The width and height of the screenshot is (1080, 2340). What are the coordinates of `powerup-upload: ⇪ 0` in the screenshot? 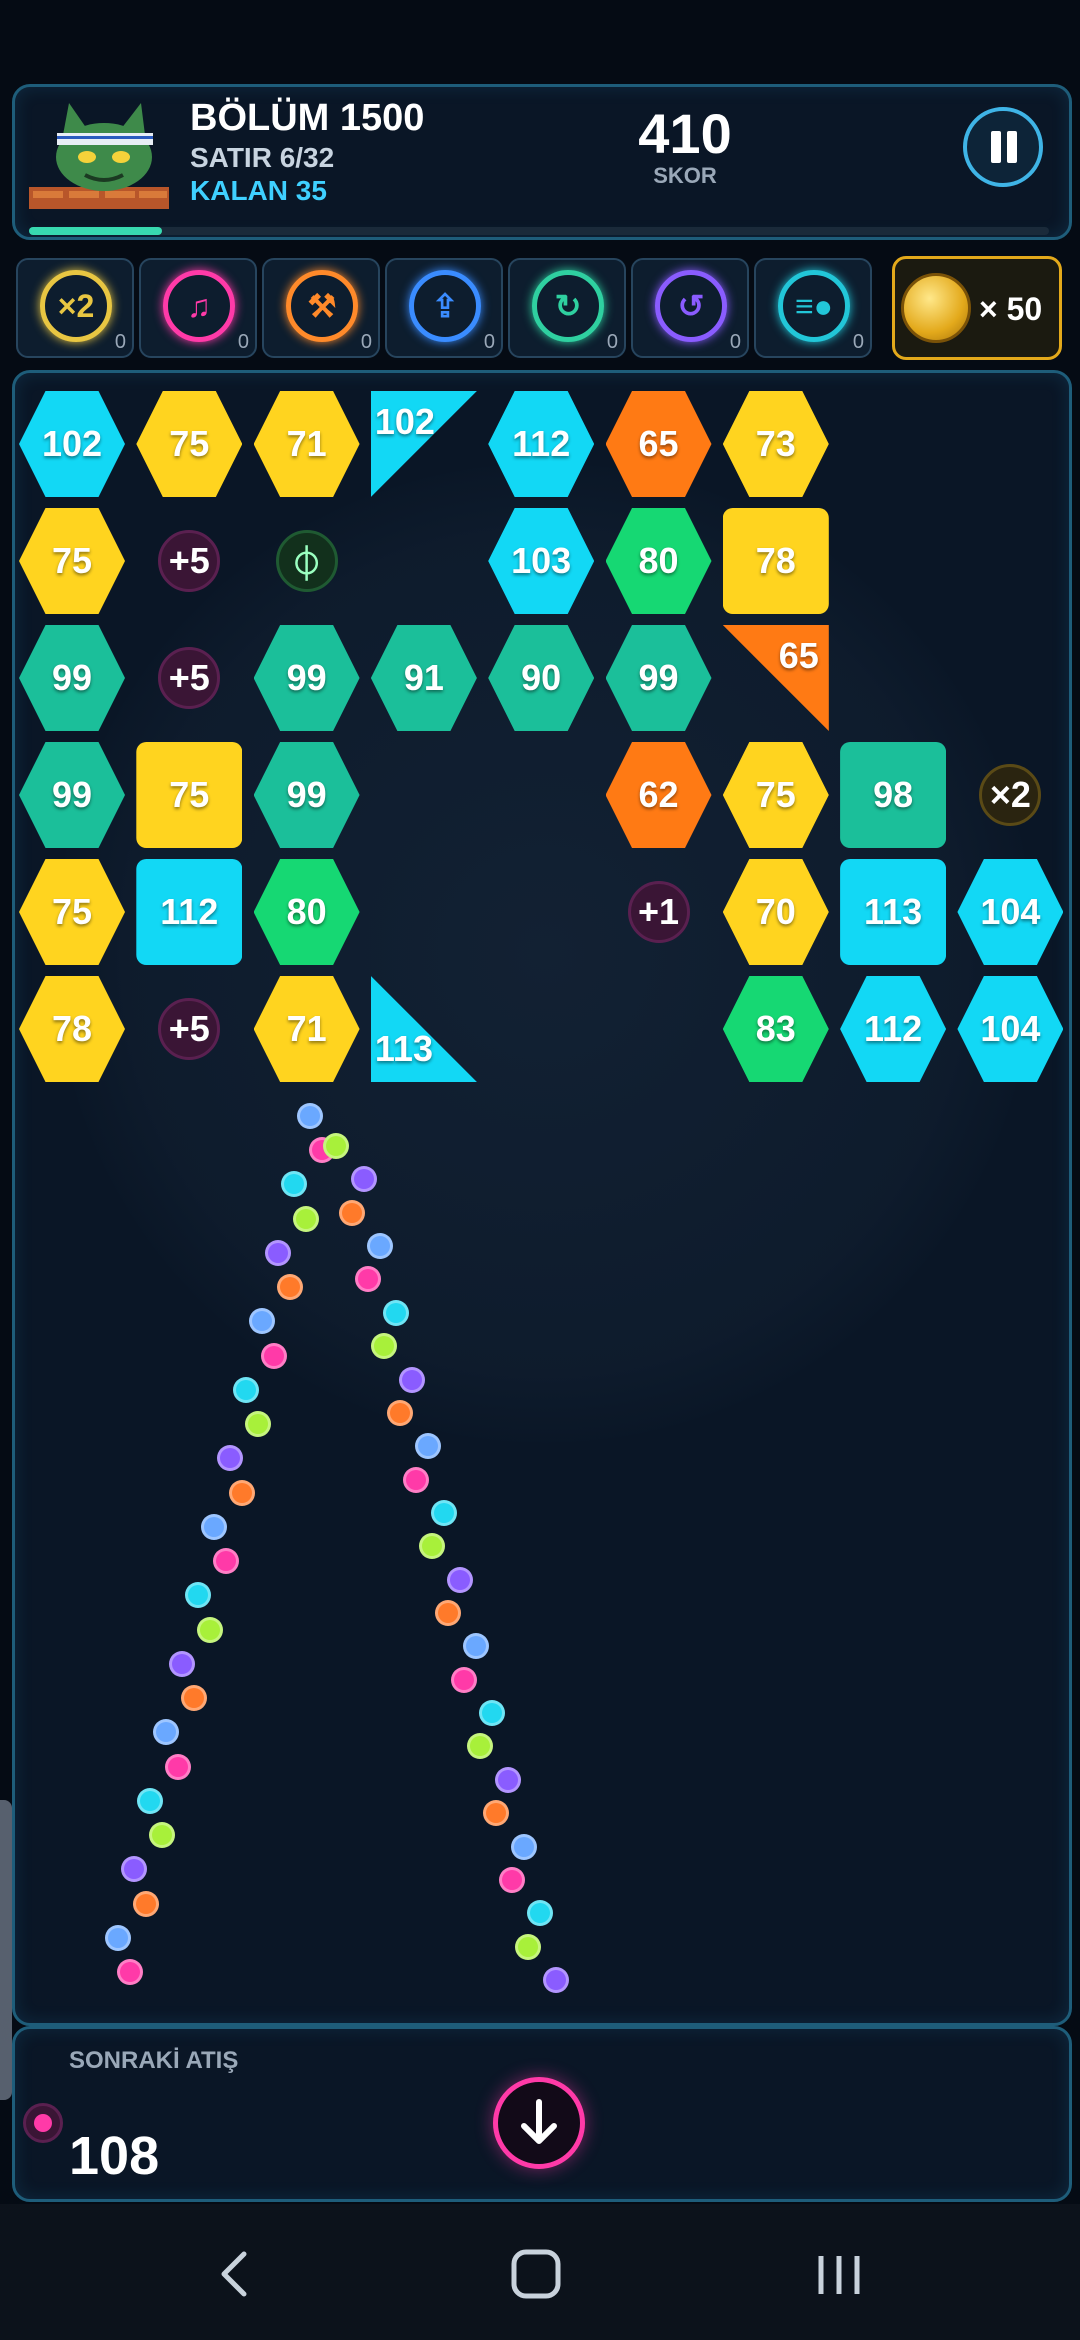 It's located at (444, 308).